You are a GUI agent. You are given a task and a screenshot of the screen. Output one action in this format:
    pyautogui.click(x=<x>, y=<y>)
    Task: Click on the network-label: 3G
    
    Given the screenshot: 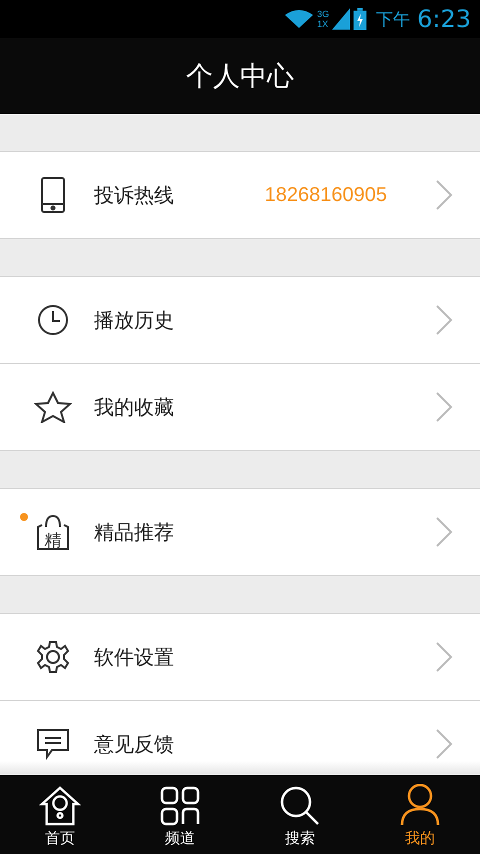 What is the action you would take?
    pyautogui.click(x=323, y=14)
    